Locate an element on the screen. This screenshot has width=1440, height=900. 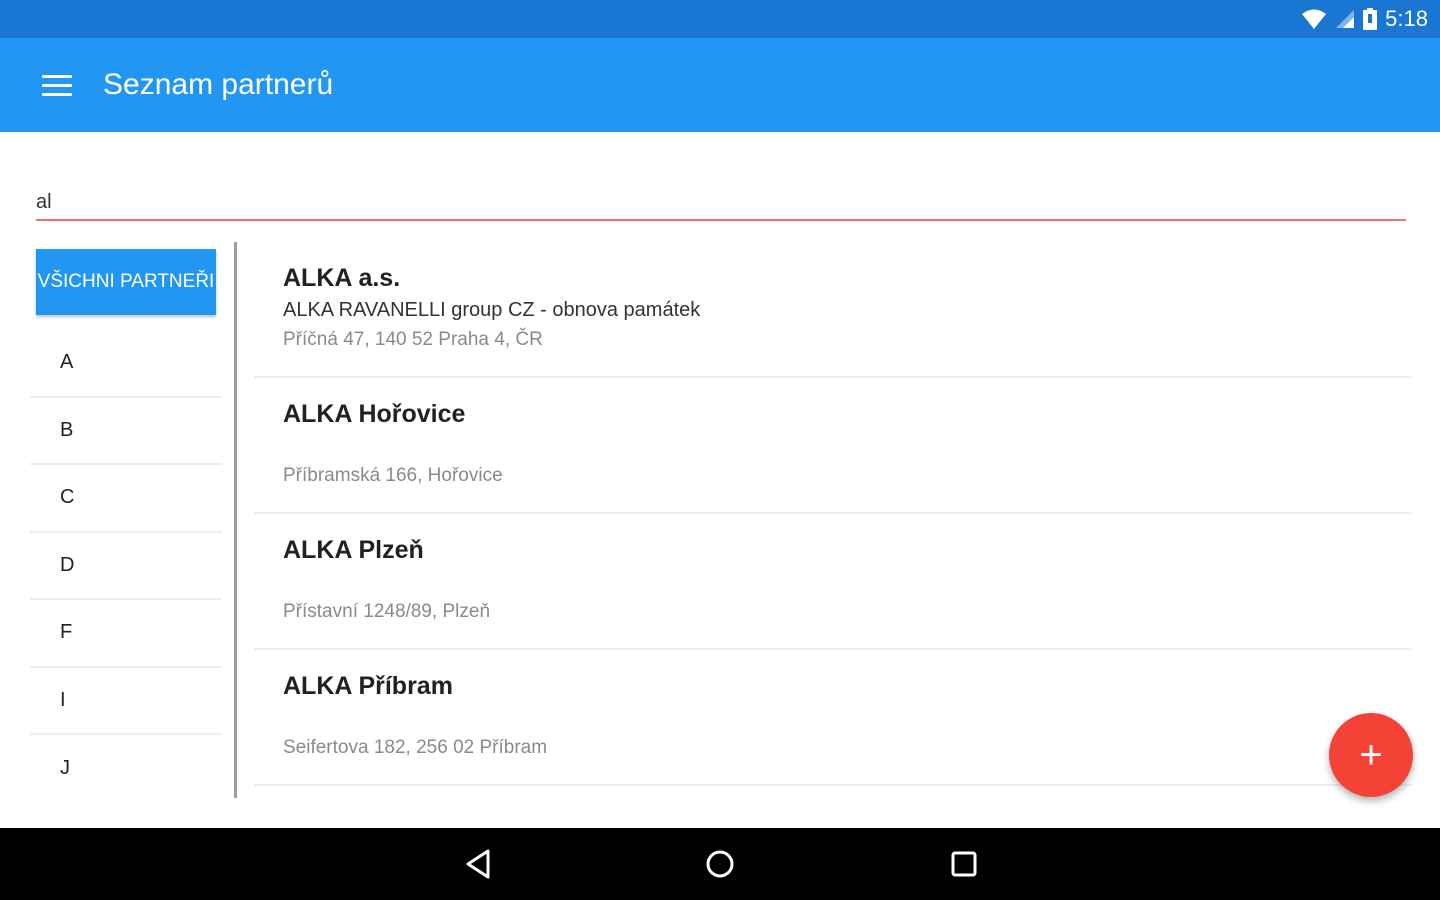
status-bar: 5:18 is located at coordinates (720, 19).